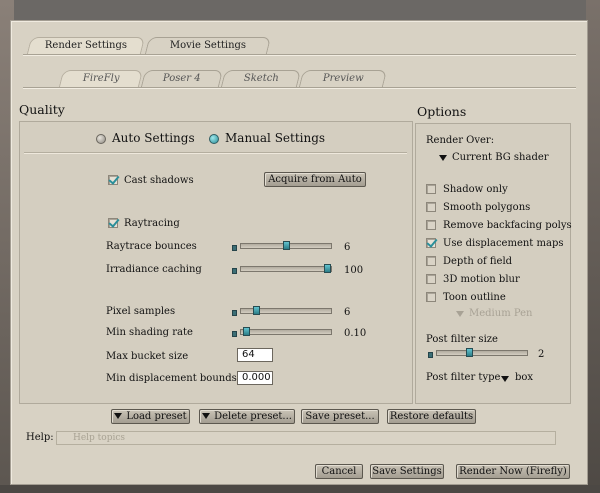 This screenshot has height=493, width=600. What do you see at coordinates (513, 471) in the screenshot?
I see `render-now-button: Render Now (Firefly)` at bounding box center [513, 471].